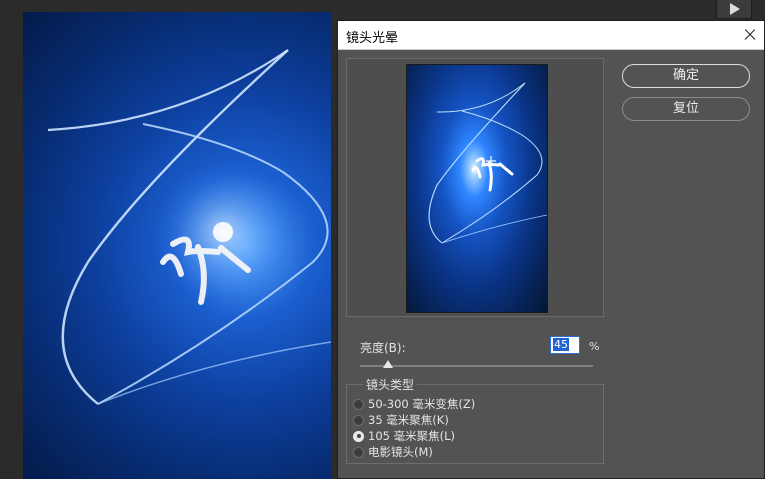  What do you see at coordinates (372, 38) in the screenshot?
I see `dialog-title: 镜头光晕` at bounding box center [372, 38].